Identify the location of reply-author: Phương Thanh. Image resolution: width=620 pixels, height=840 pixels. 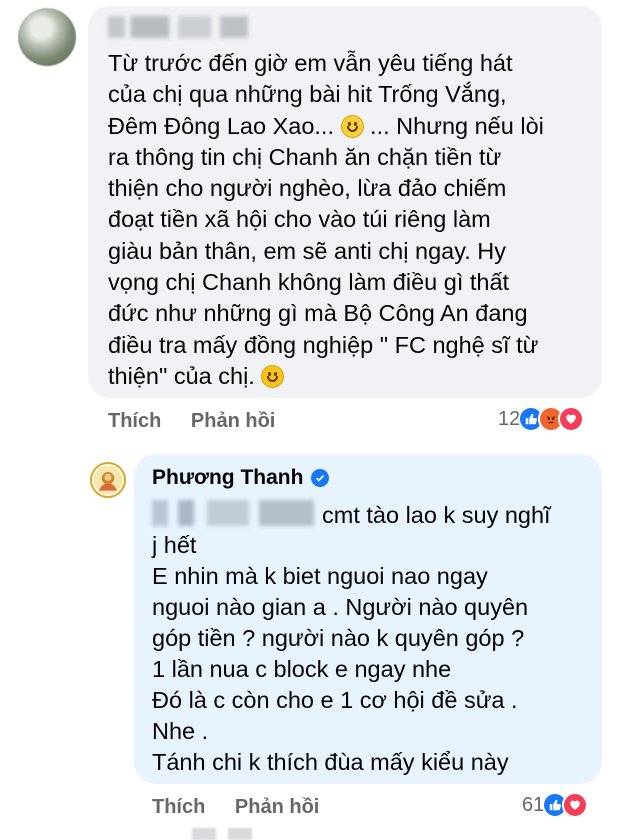
(241, 478).